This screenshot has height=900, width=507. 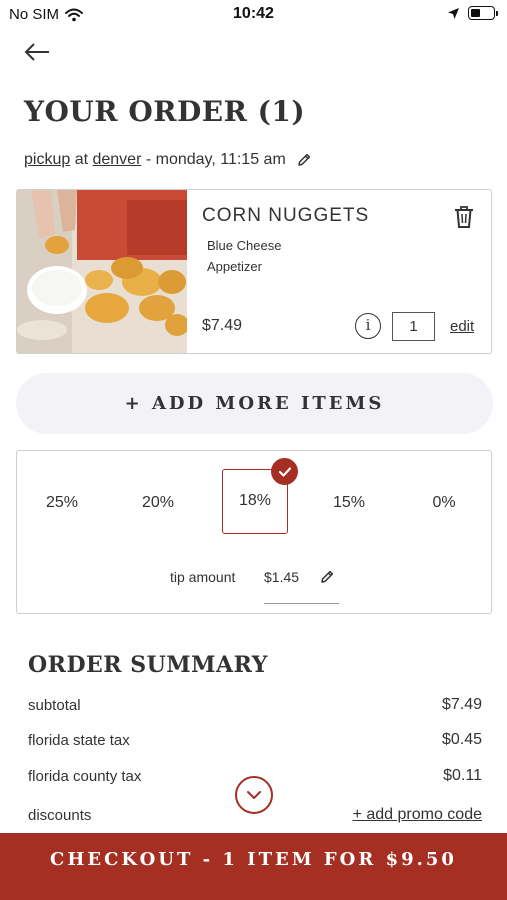 I want to click on status-icons, so click(x=472, y=13).